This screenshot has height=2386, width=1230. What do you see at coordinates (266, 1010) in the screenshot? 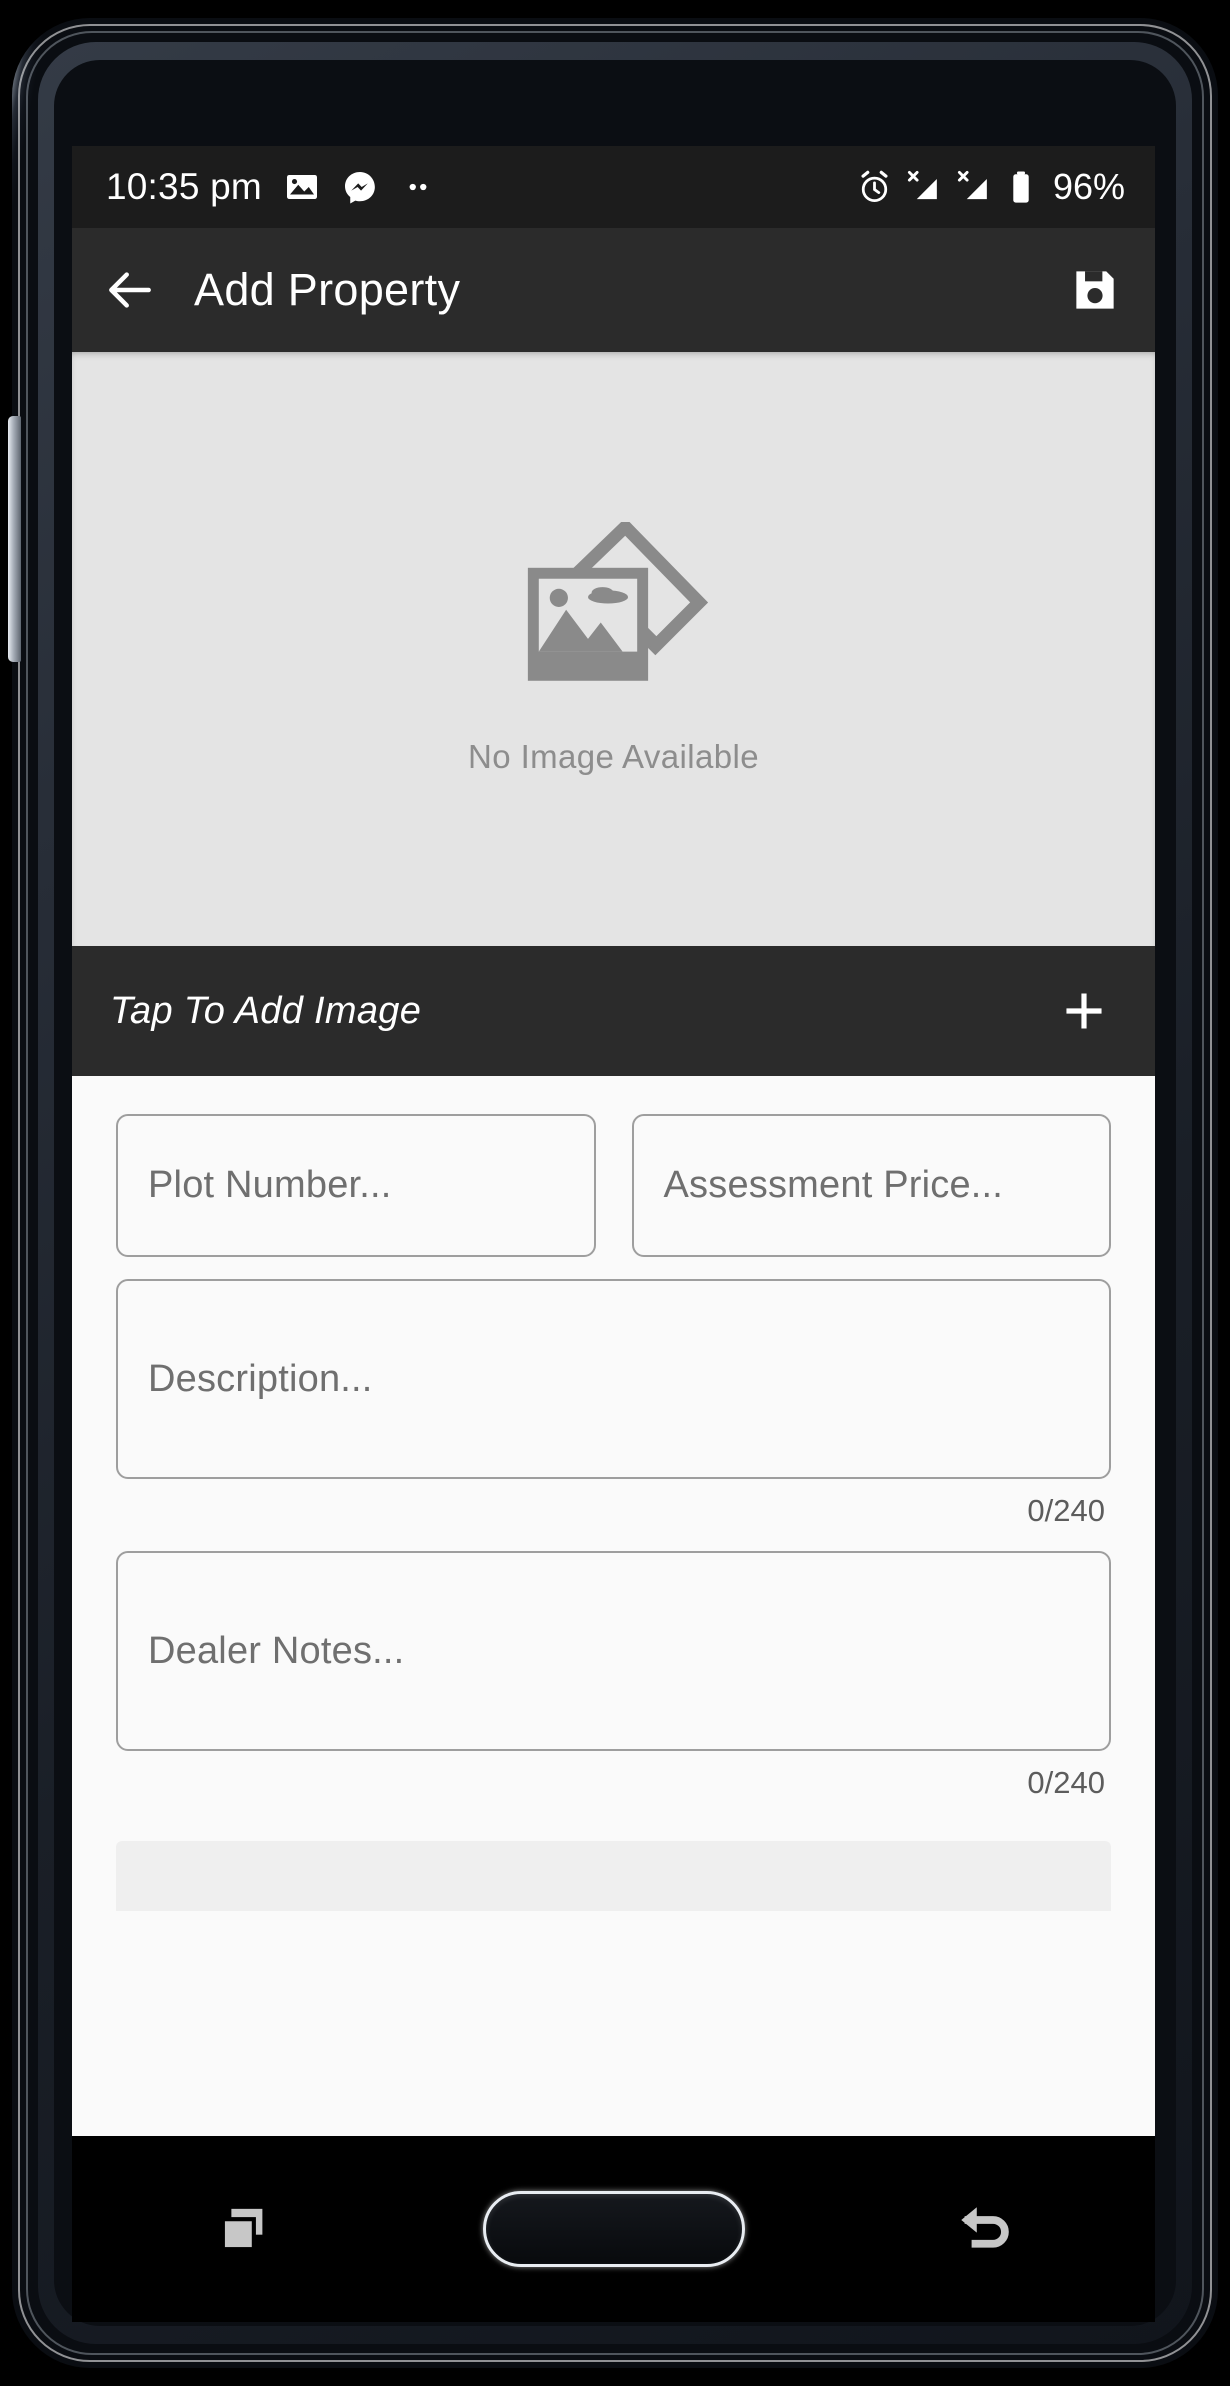
I see `tap-to-add-image-label: Tap To Add Image` at bounding box center [266, 1010].